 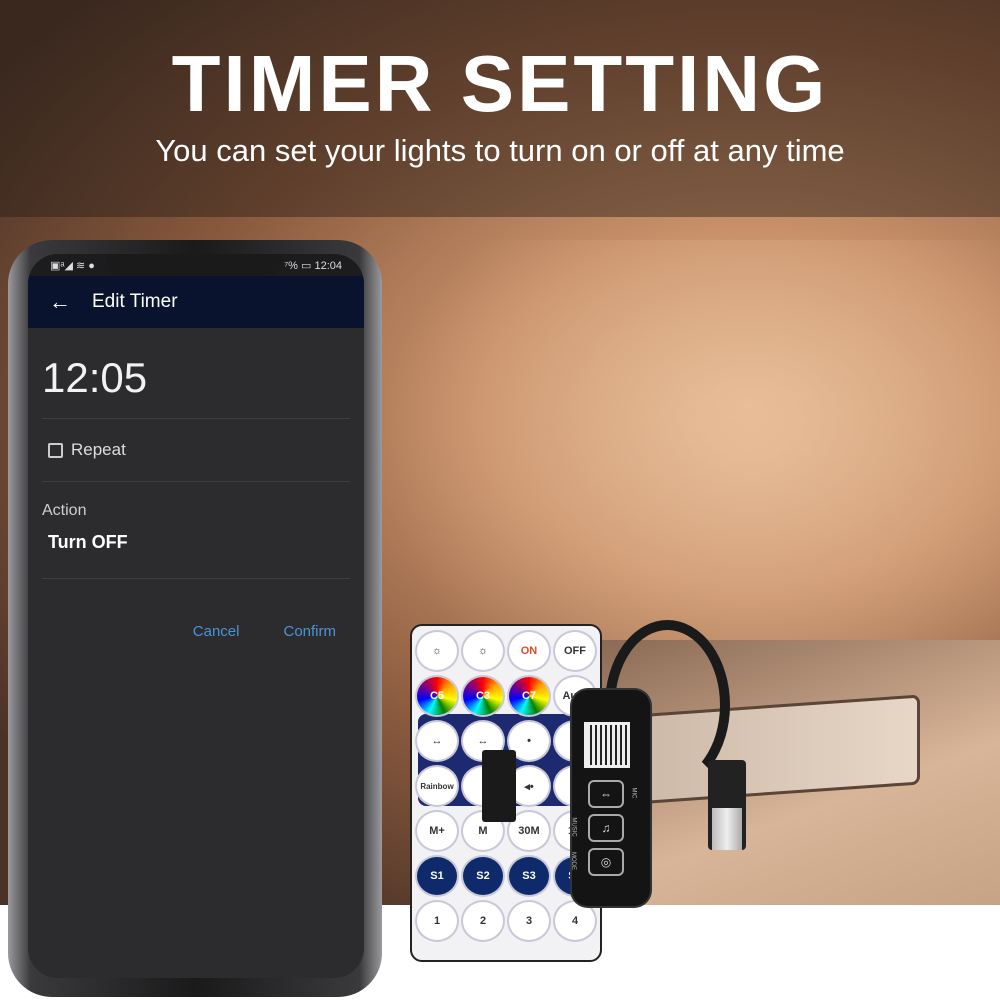 What do you see at coordinates (437, 786) in the screenshot?
I see `remote-button: Rainbow` at bounding box center [437, 786].